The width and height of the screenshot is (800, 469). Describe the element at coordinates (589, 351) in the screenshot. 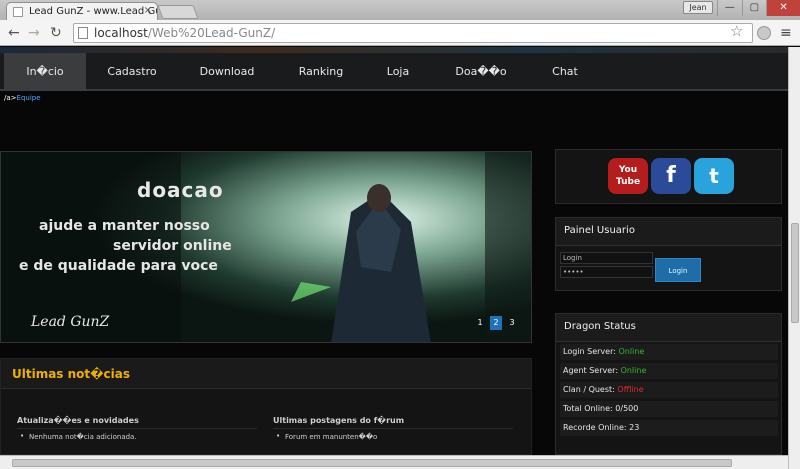

I see `status-label: Login Server:` at that location.